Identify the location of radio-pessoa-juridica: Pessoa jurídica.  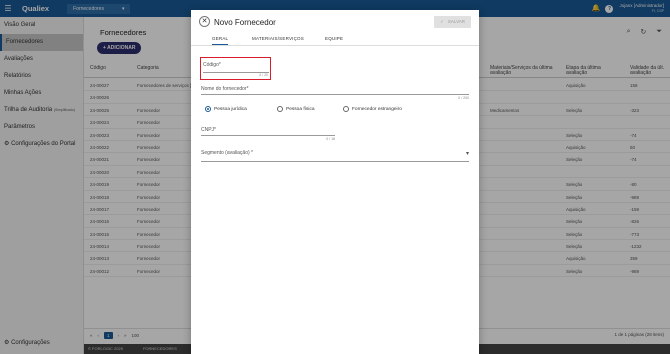
(226, 109).